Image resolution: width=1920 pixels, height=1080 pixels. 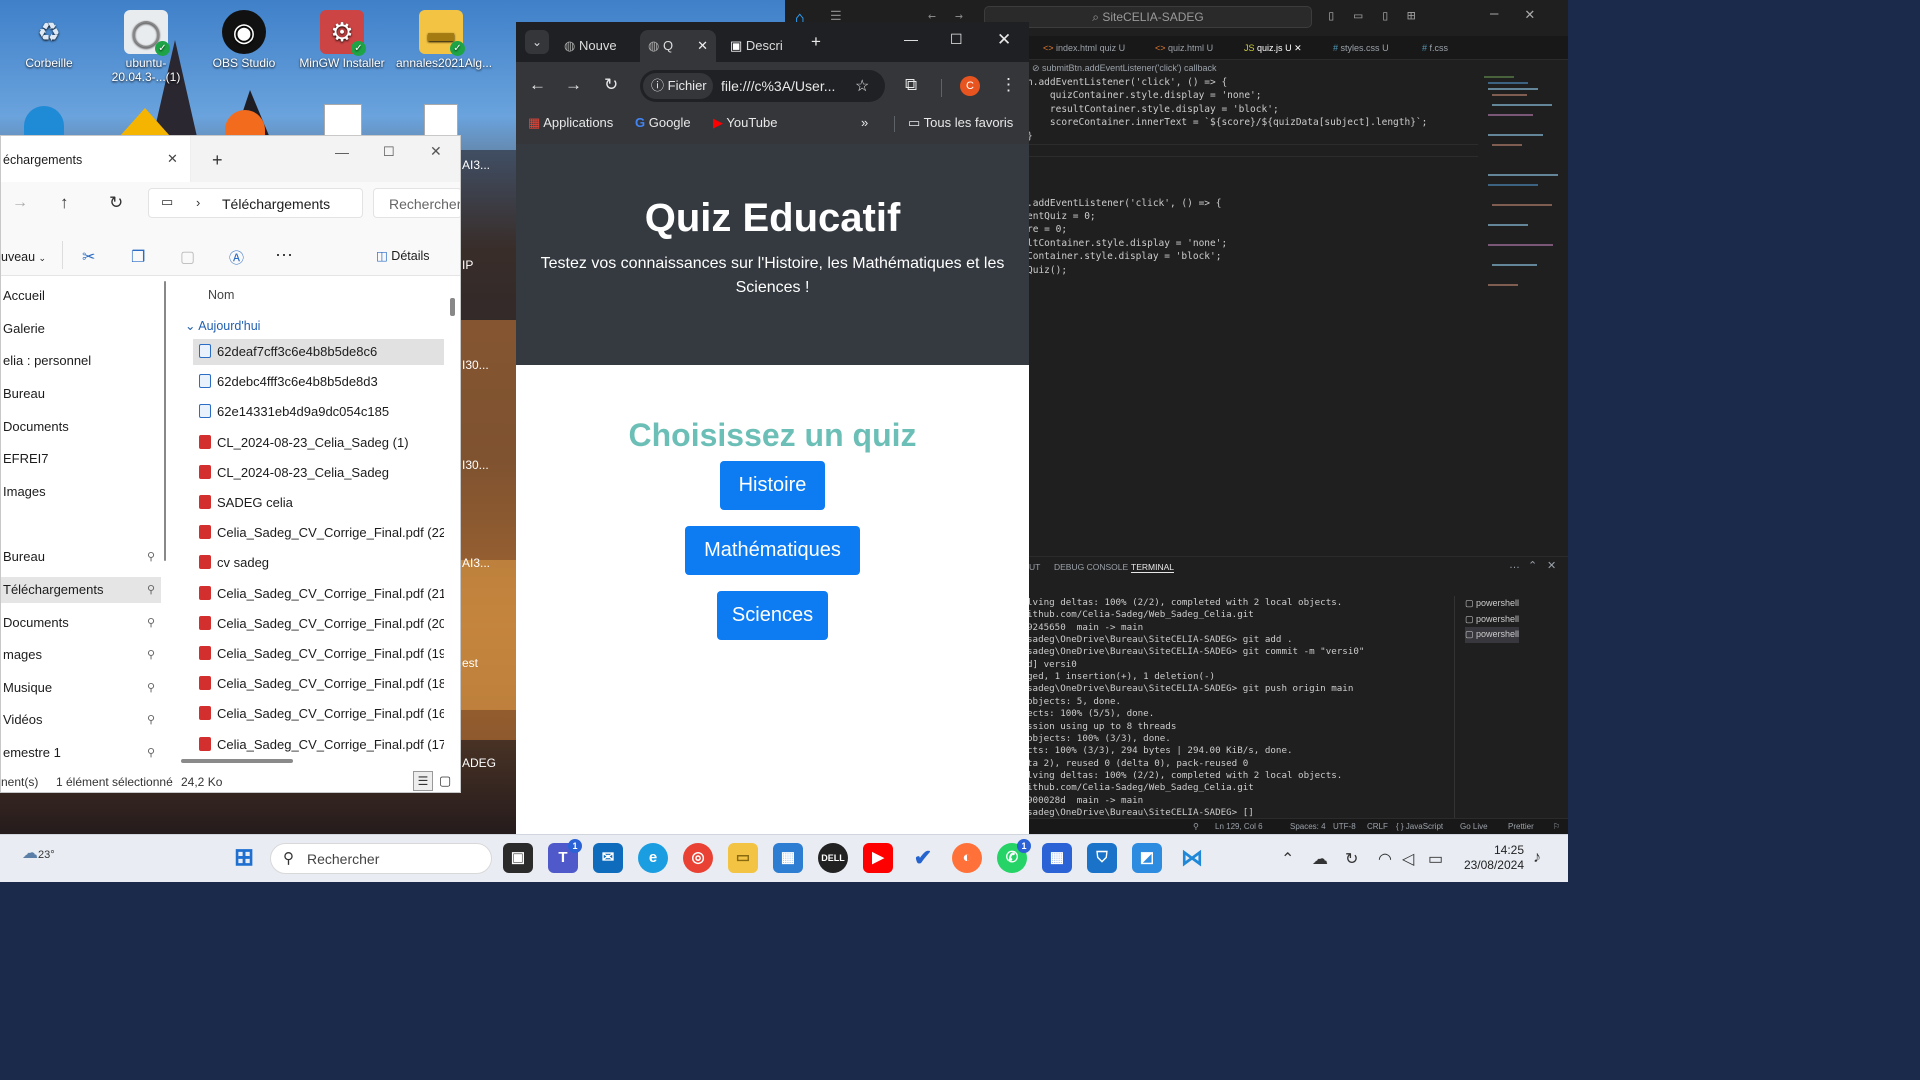 What do you see at coordinates (766, 46) in the screenshot?
I see `tab-description: ▣ Descri` at bounding box center [766, 46].